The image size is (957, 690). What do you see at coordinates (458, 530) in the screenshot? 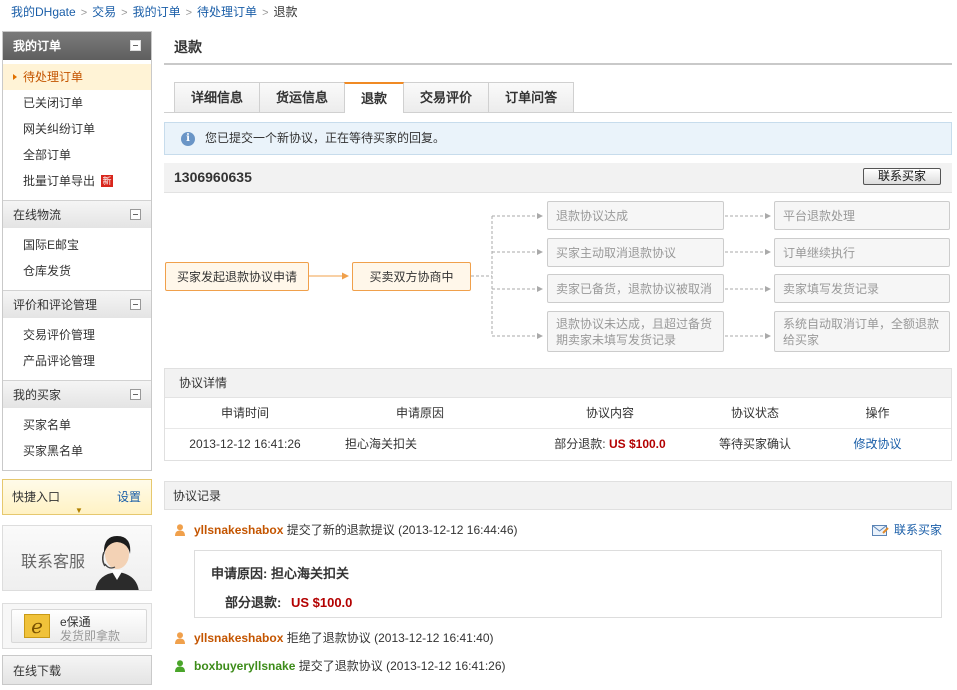
I see `record-time: (2013-12-12 16:44:46)` at bounding box center [458, 530].